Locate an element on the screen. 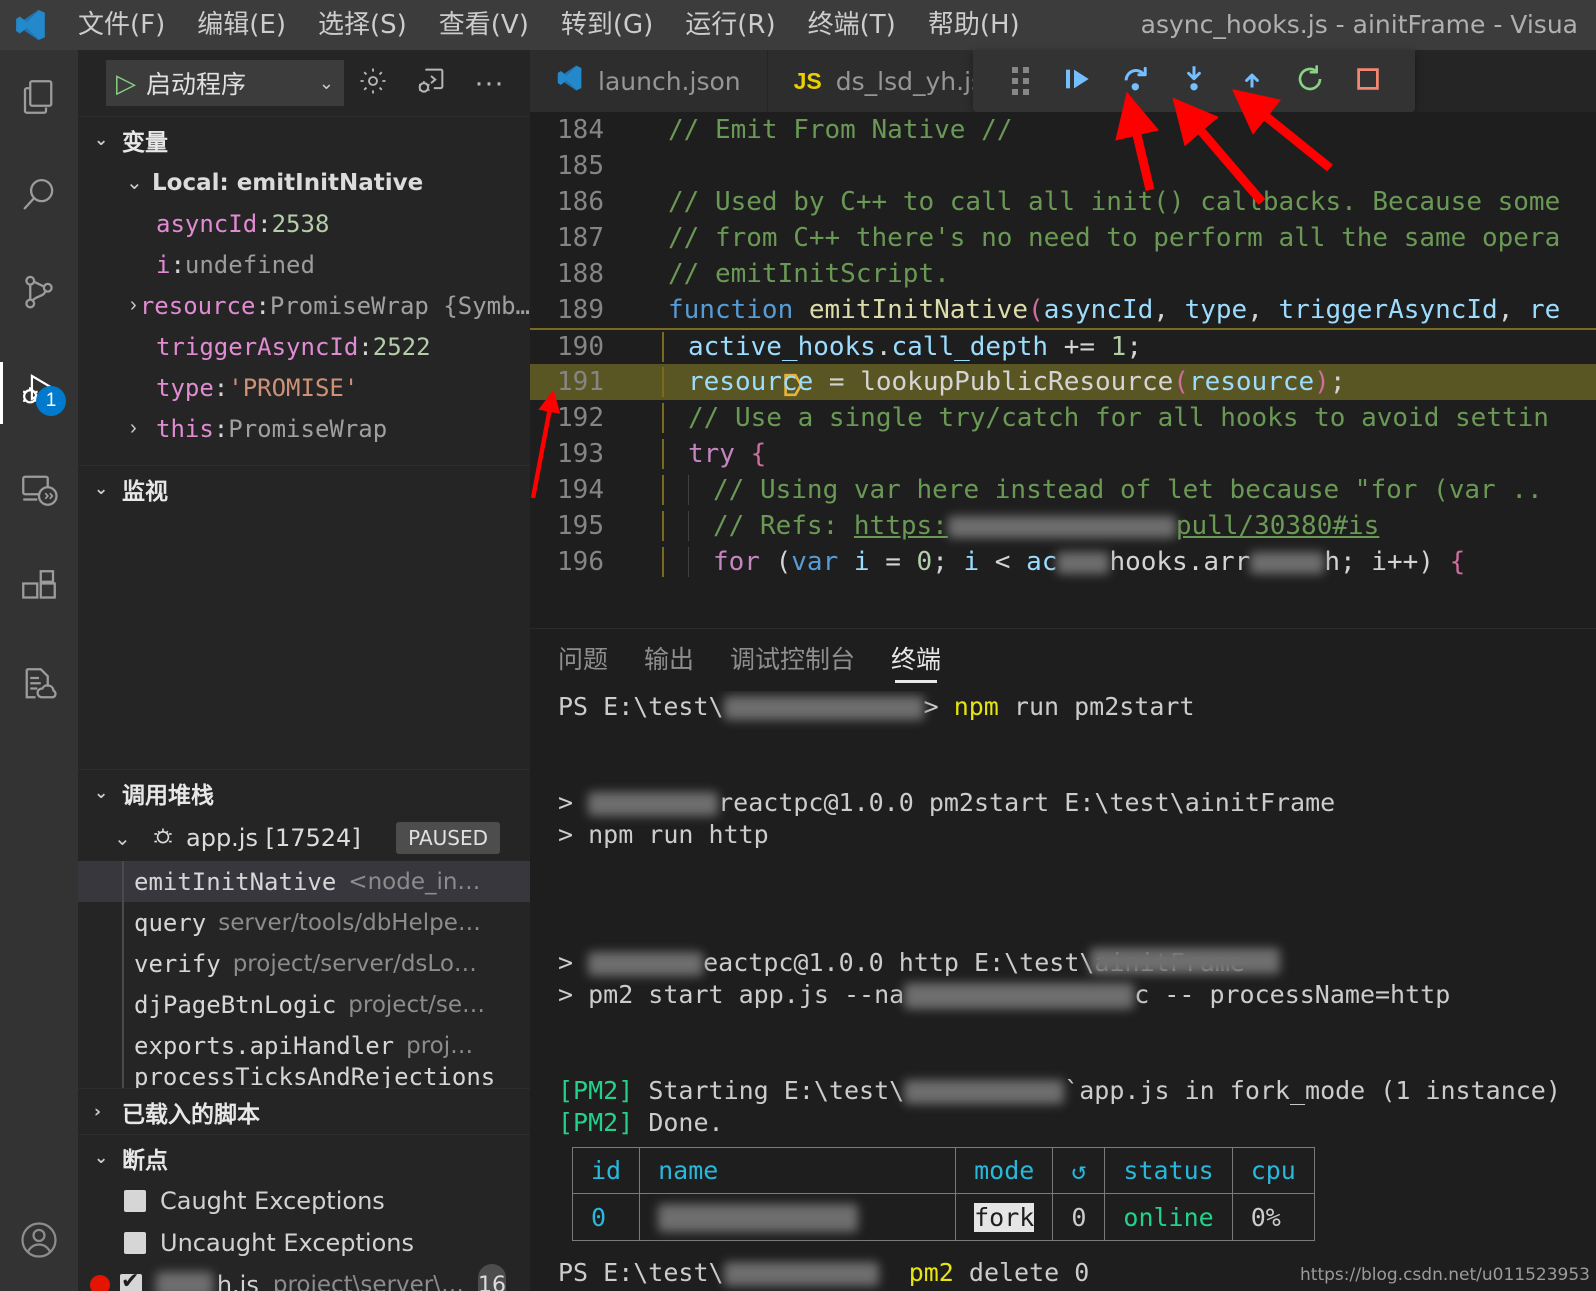  launch-configuration-dropdown: ▷ 启动程序 ⌄ is located at coordinates (225, 83).